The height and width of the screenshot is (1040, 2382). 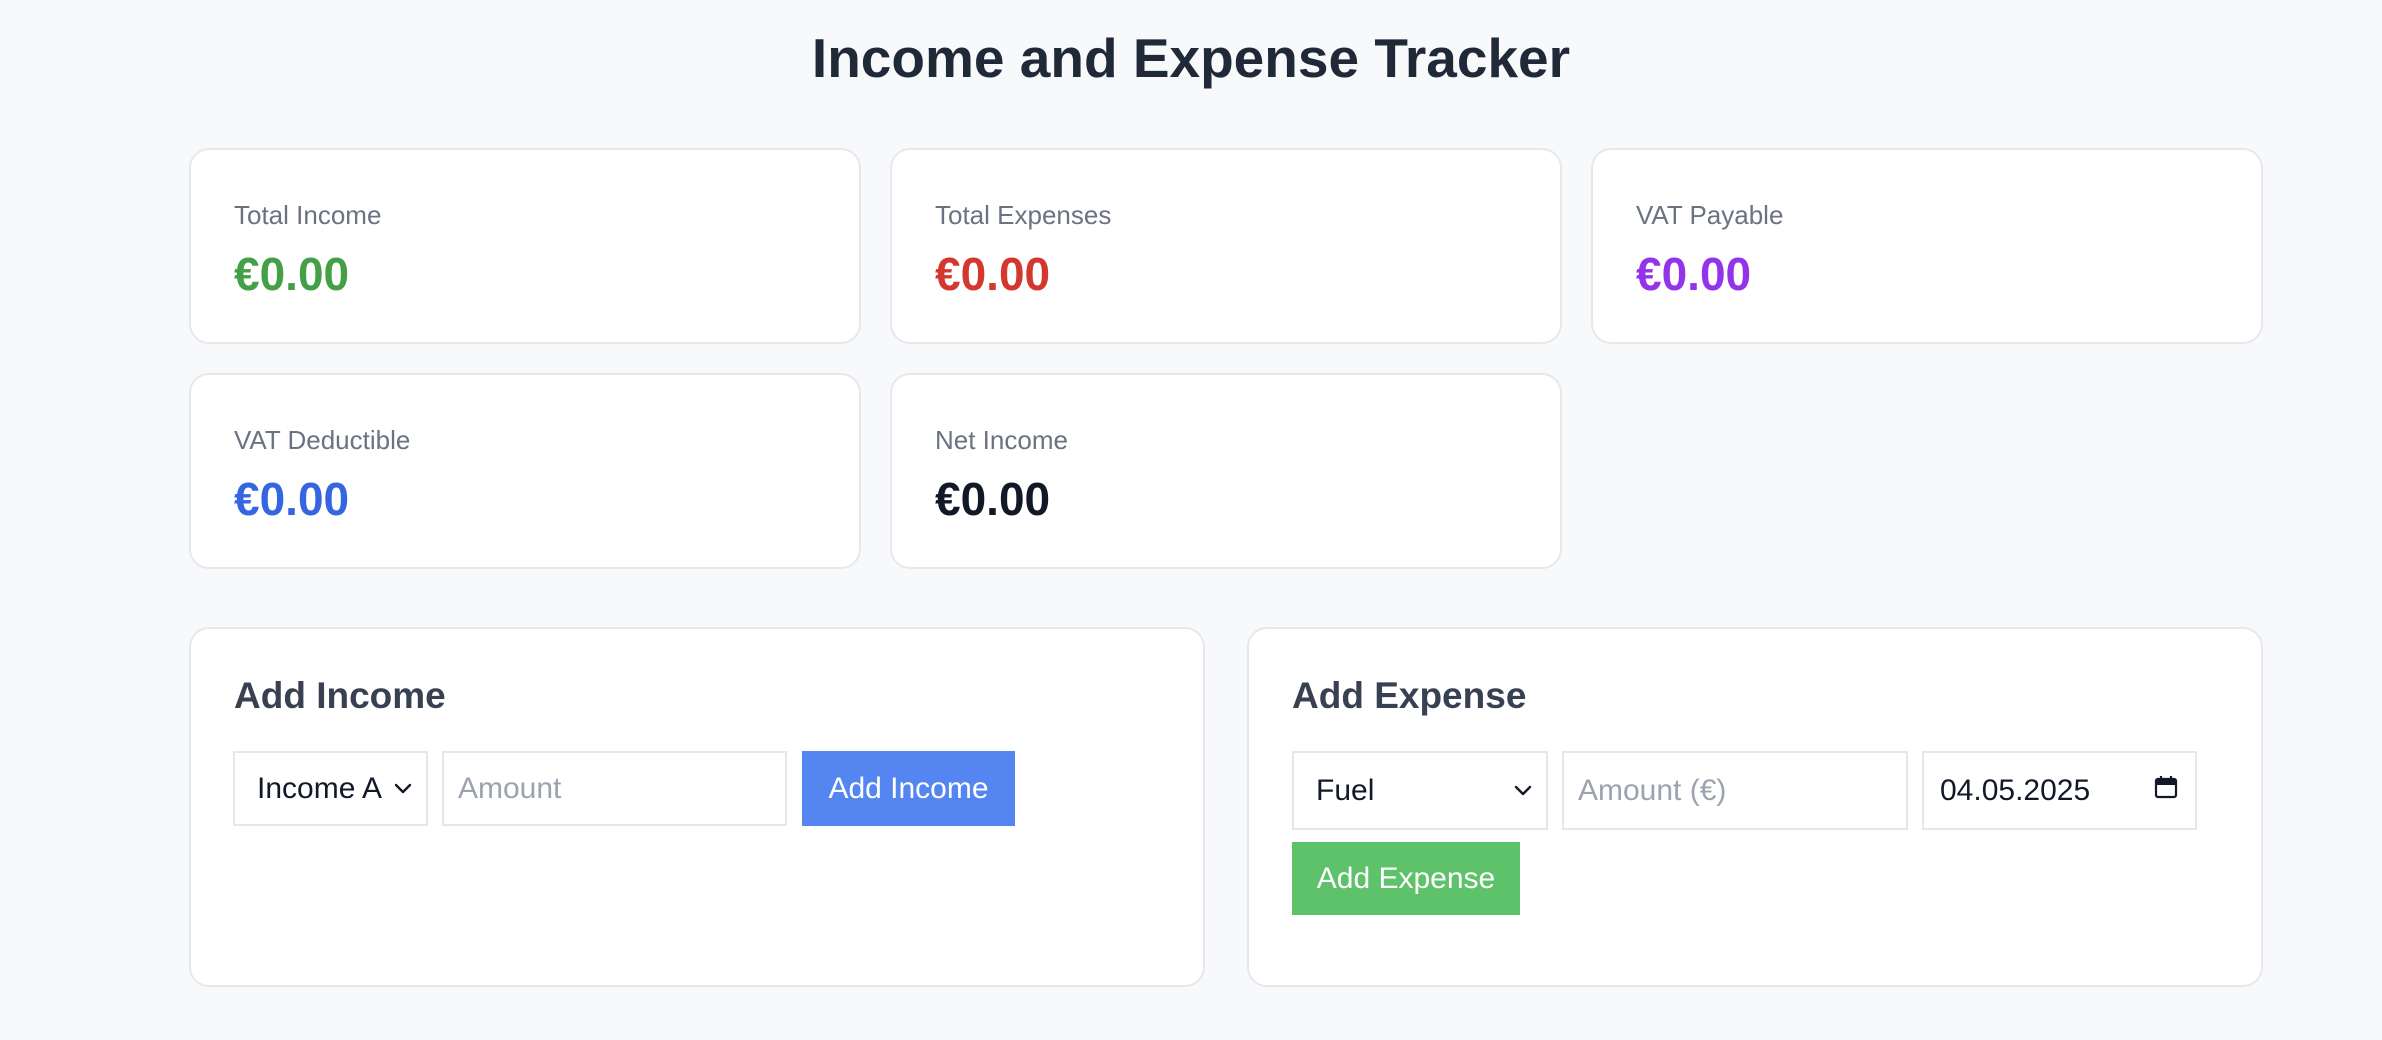 I want to click on vat-deductible-label: VAT Deductible, so click(x=322, y=440).